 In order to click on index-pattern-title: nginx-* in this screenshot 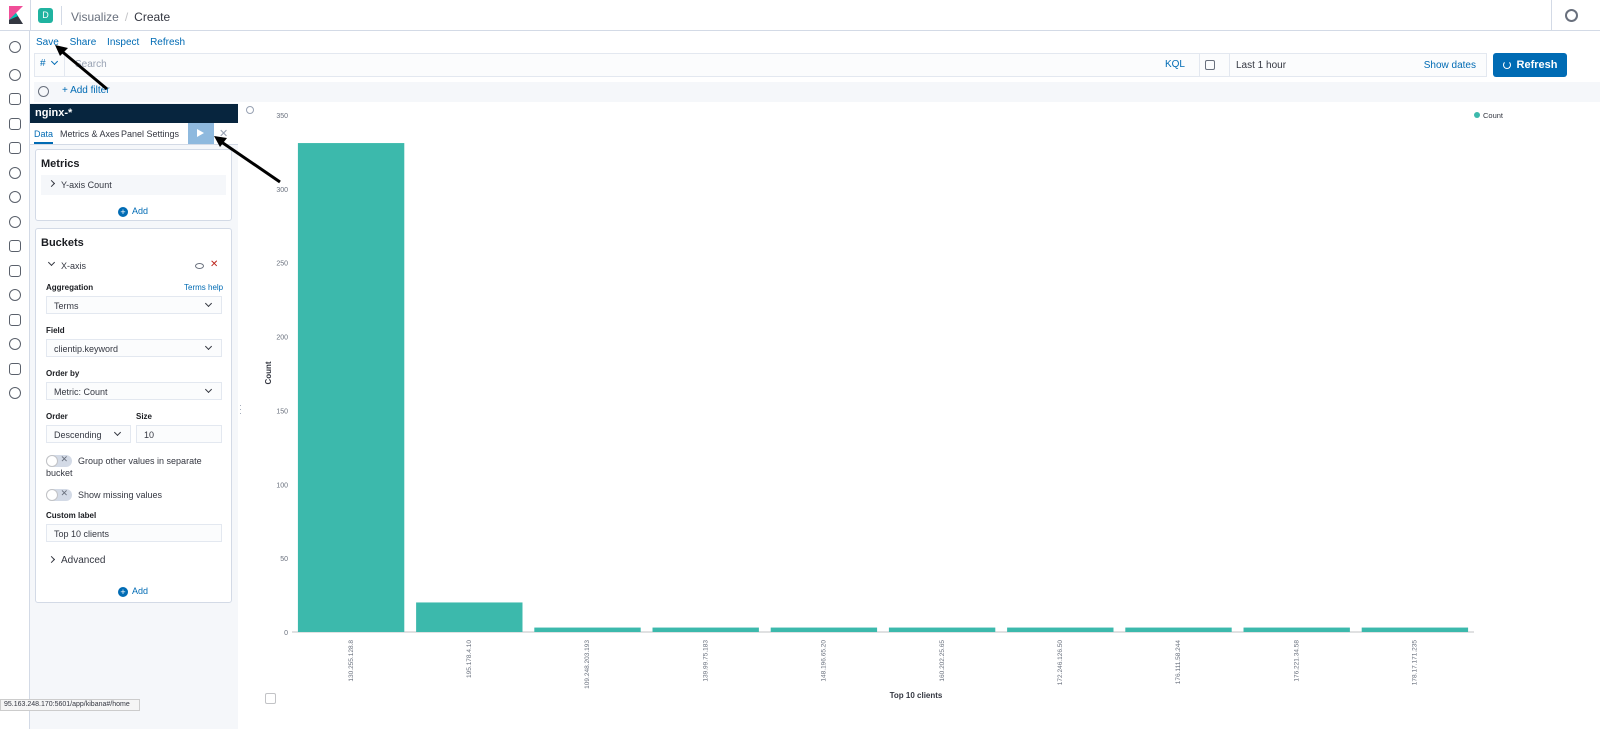, I will do `click(134, 113)`.